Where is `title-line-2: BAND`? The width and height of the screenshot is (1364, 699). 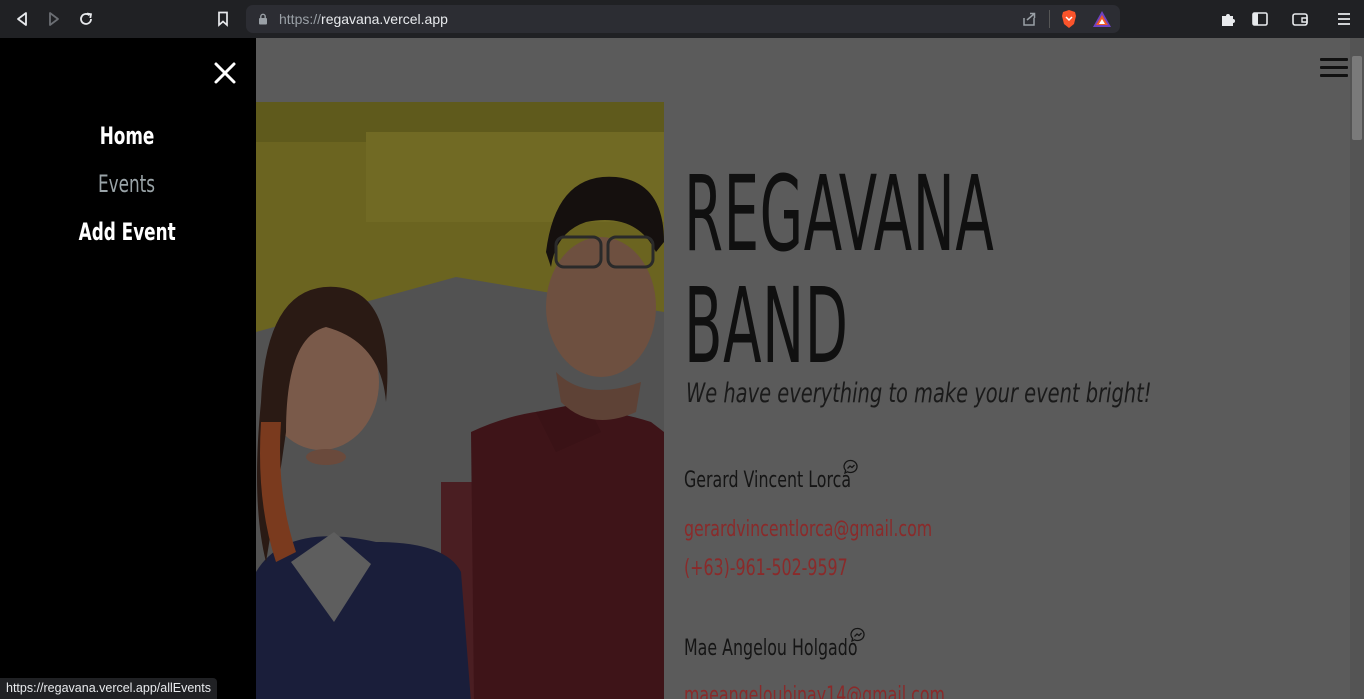 title-line-2: BAND is located at coordinates (766, 326).